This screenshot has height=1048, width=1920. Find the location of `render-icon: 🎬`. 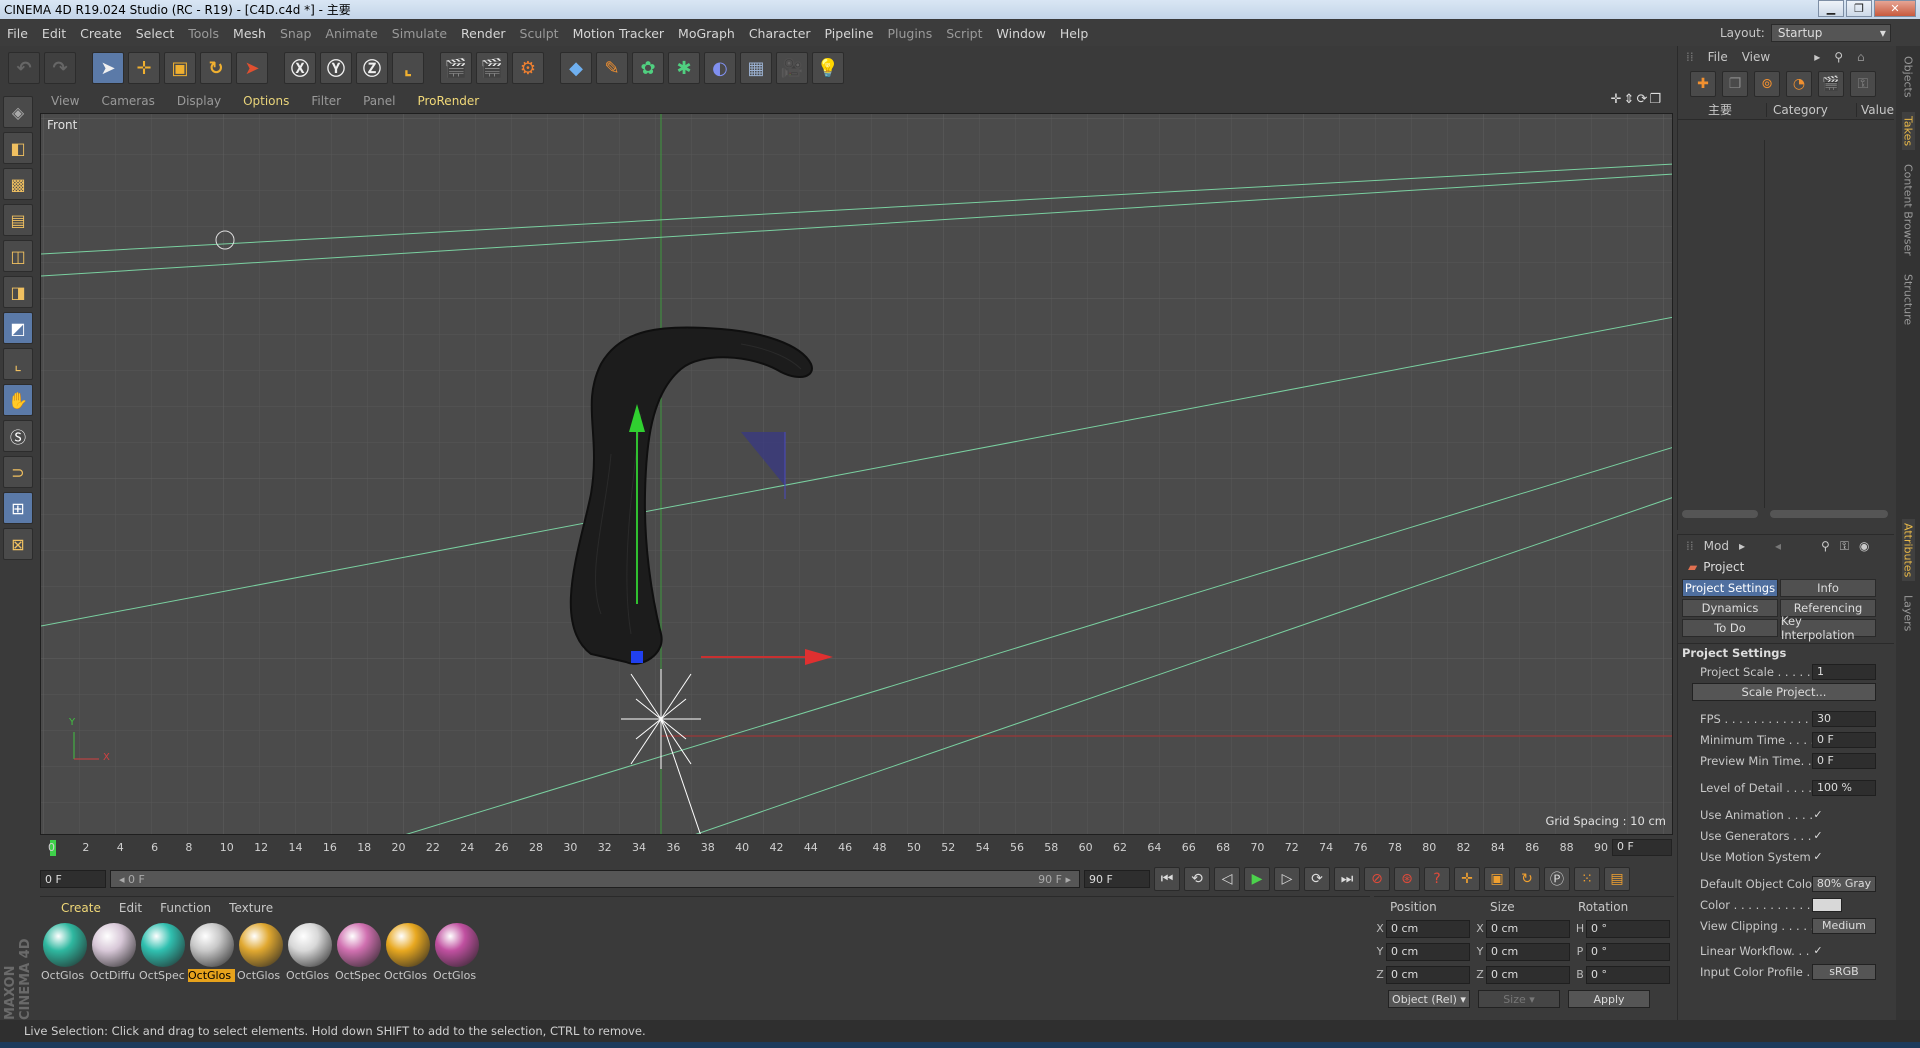

render-icon: 🎬 is located at coordinates (1831, 84).